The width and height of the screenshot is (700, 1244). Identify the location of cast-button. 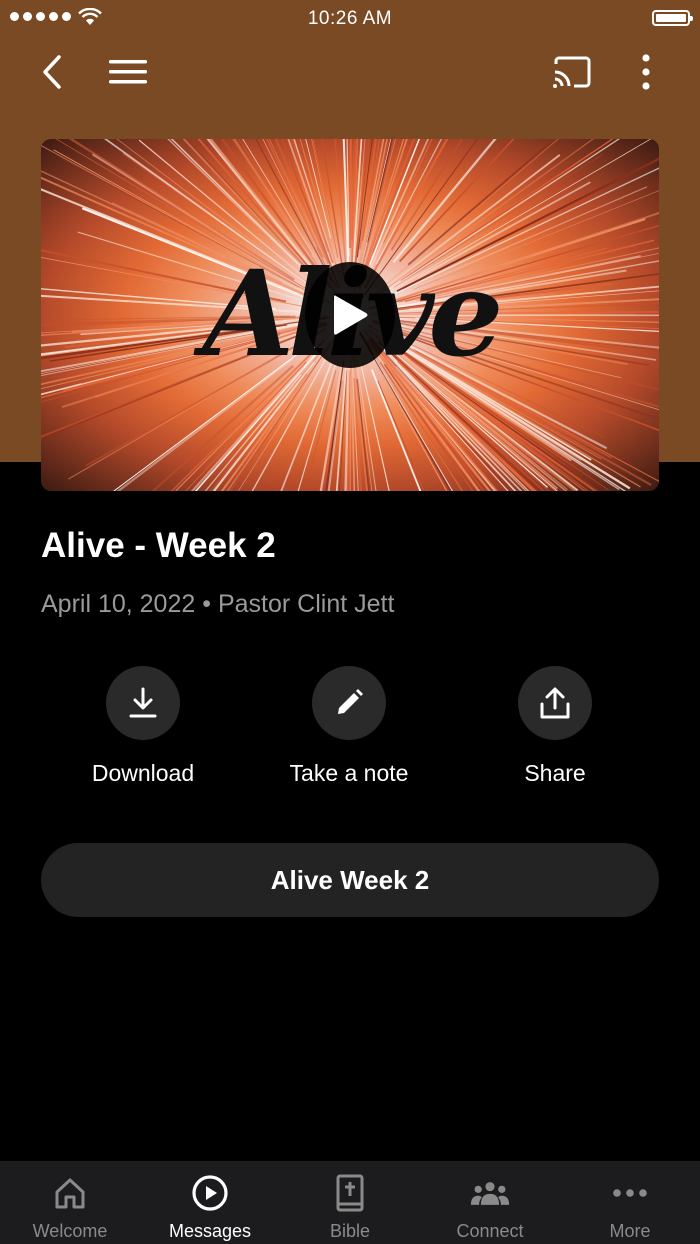
(572, 72).